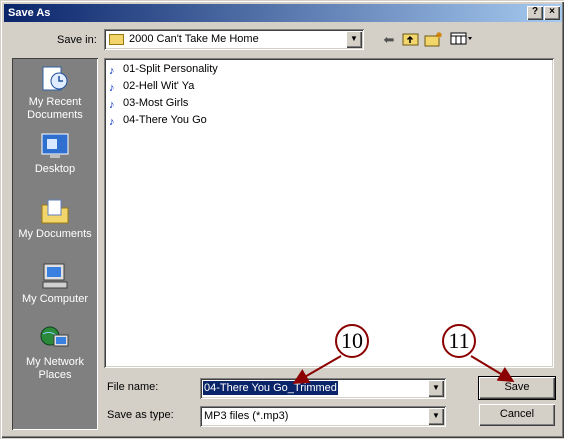  Describe the element at coordinates (403, 370) in the screenshot. I see `callout-arrows` at that location.